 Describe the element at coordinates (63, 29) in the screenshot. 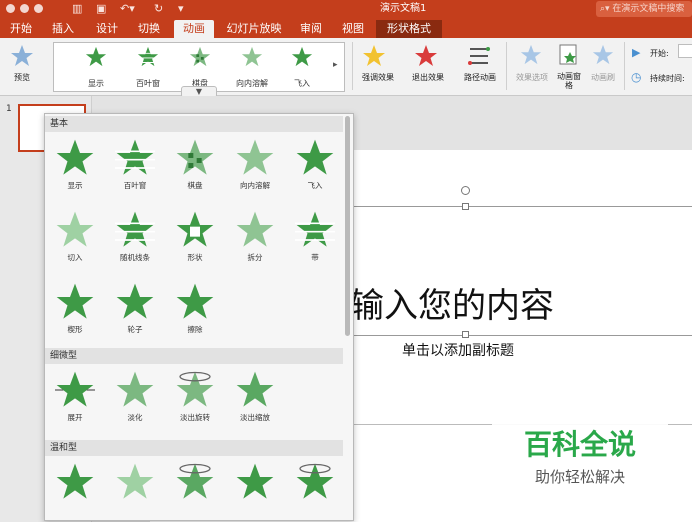

I see `tab-insert: 插入` at that location.